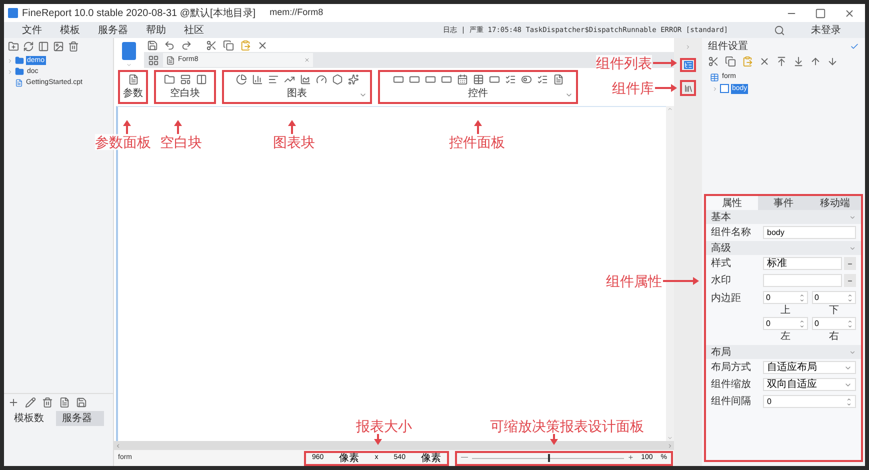 The width and height of the screenshot is (869, 470). Describe the element at coordinates (13, 46) in the screenshot. I see `new-folder-icon` at that location.